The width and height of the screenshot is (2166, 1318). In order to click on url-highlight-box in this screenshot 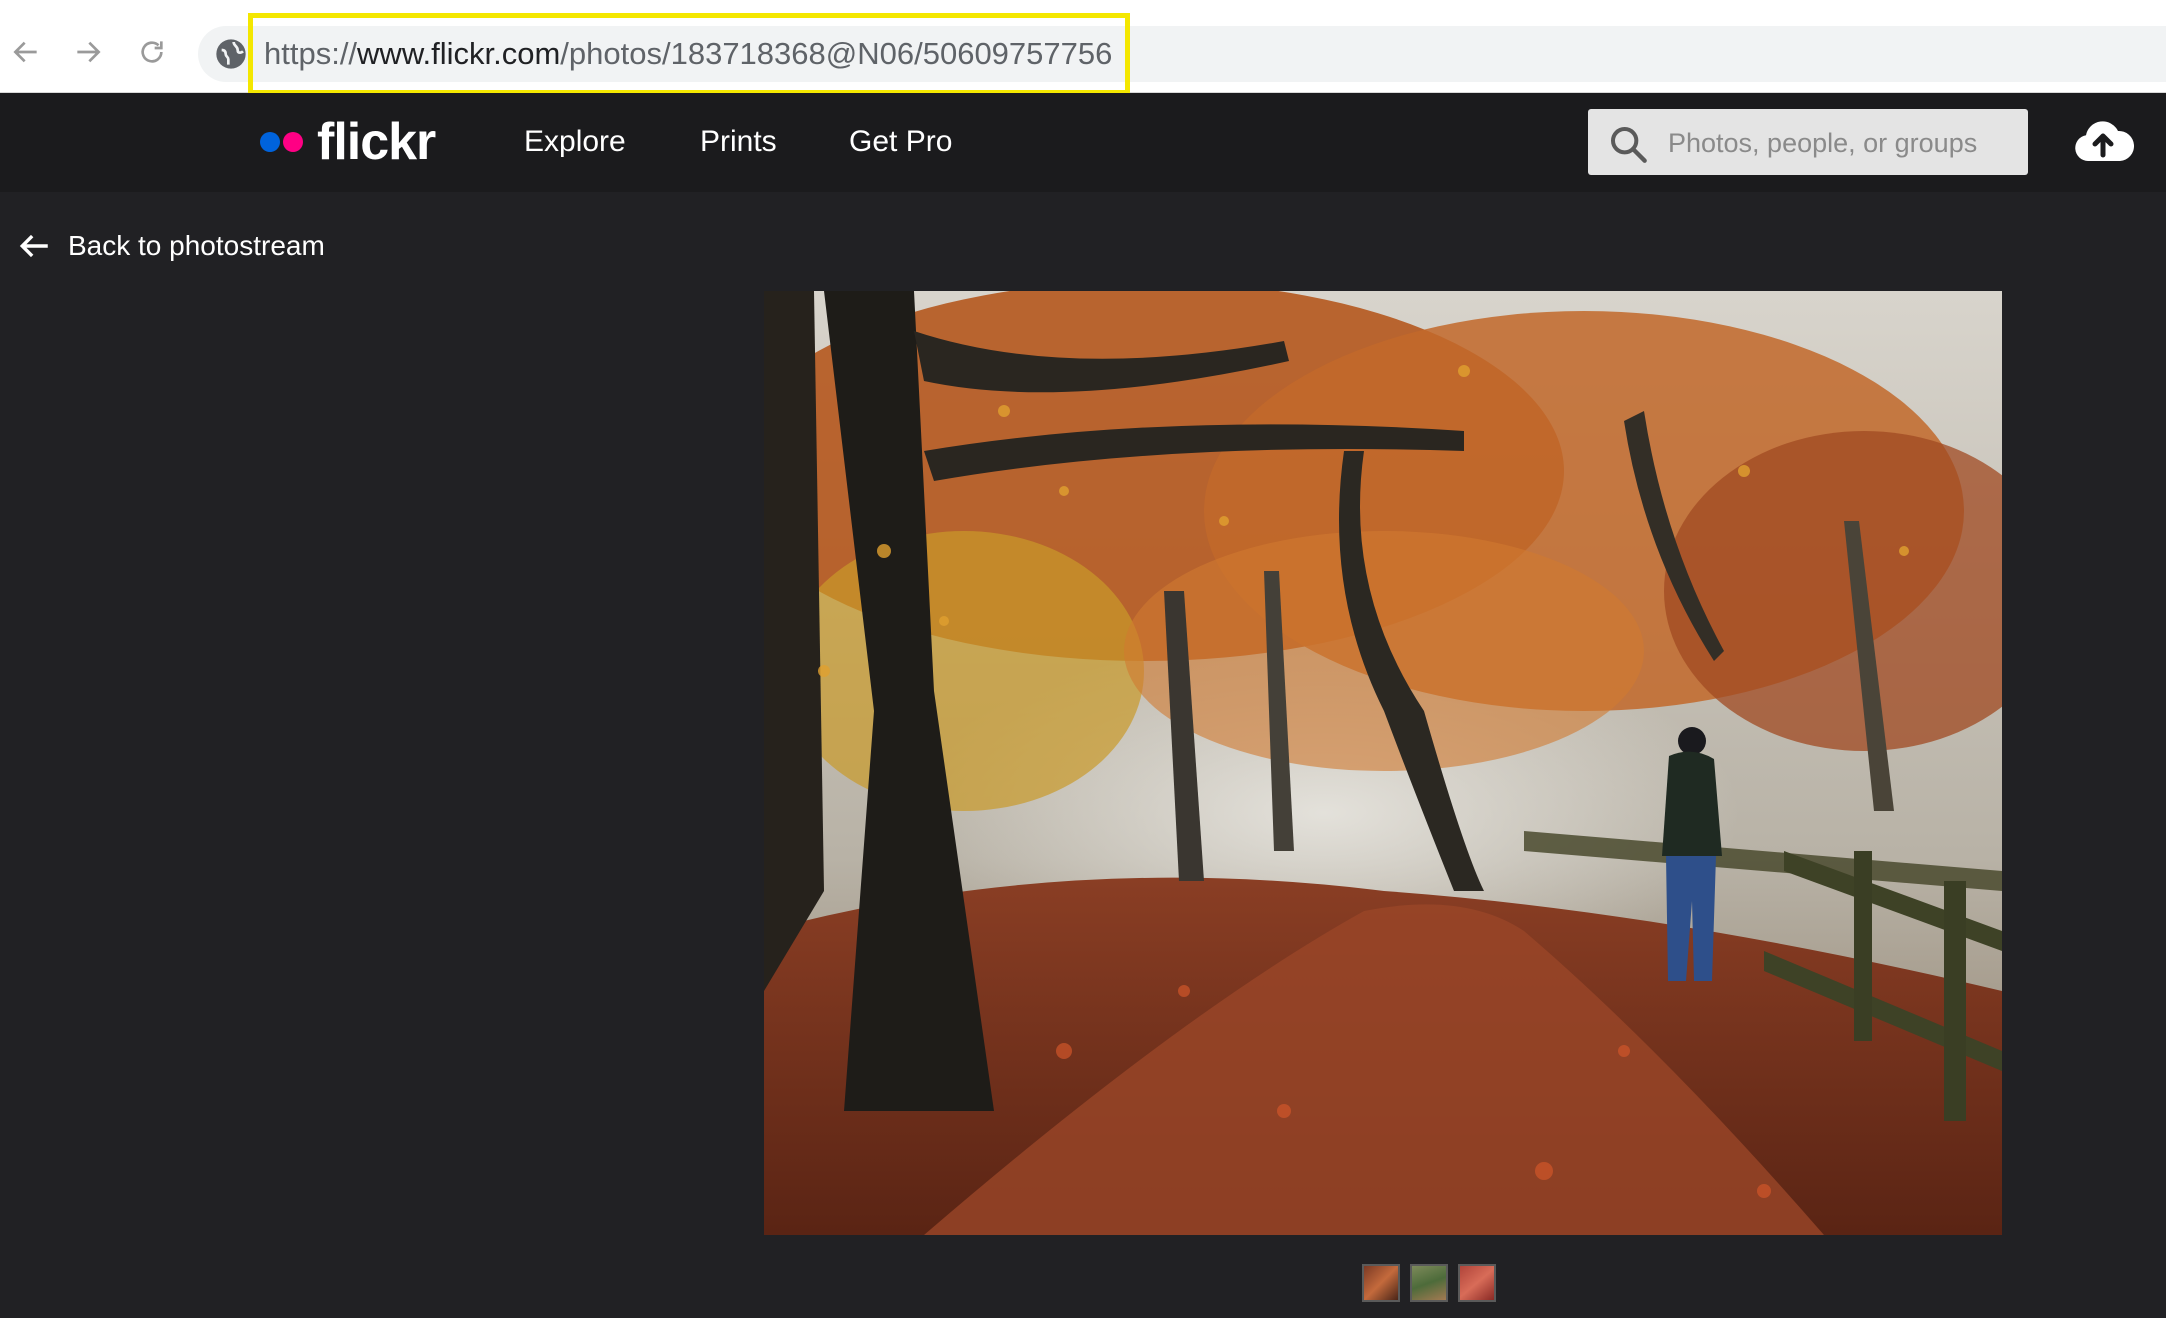, I will do `click(689, 54)`.